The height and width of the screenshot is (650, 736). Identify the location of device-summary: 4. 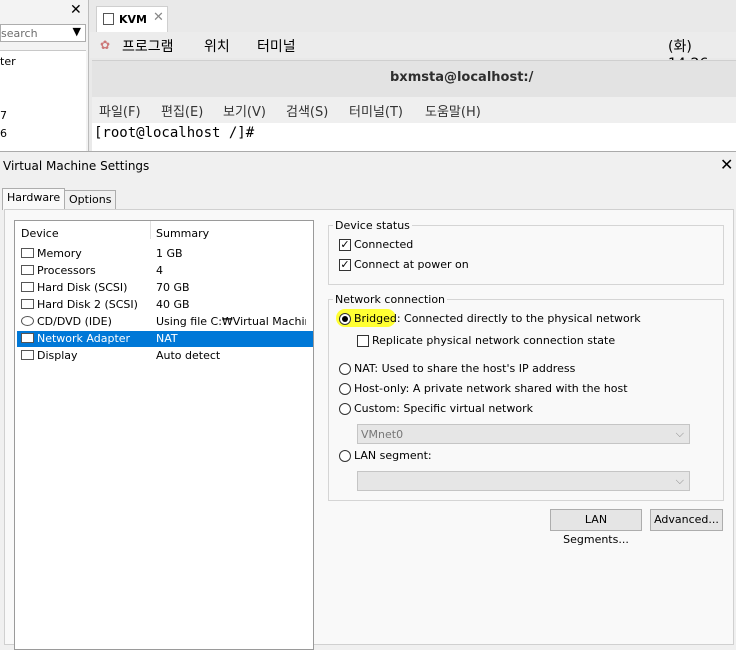
(159, 270).